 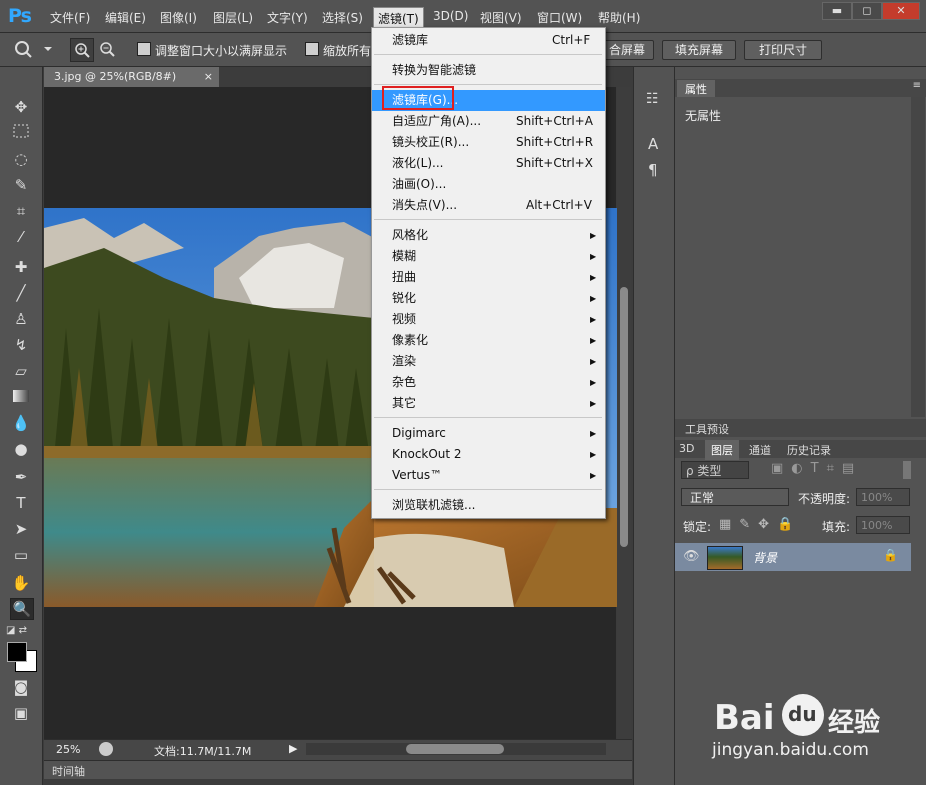 What do you see at coordinates (21, 211) in the screenshot?
I see `crop-tool-icon: ⌗` at bounding box center [21, 211].